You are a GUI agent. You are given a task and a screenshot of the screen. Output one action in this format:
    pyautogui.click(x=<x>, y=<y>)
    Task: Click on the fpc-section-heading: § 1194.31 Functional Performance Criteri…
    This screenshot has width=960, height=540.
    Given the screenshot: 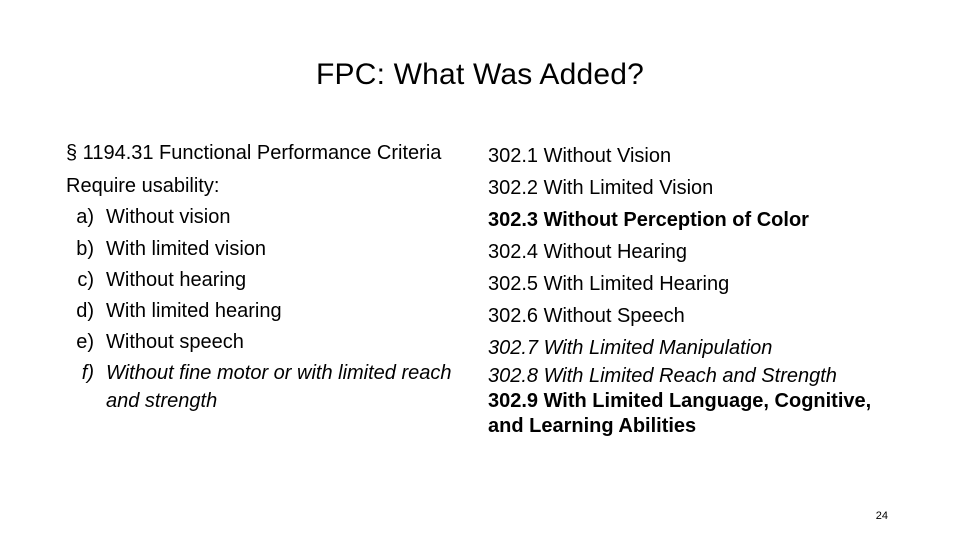 What is the action you would take?
    pyautogui.click(x=254, y=153)
    